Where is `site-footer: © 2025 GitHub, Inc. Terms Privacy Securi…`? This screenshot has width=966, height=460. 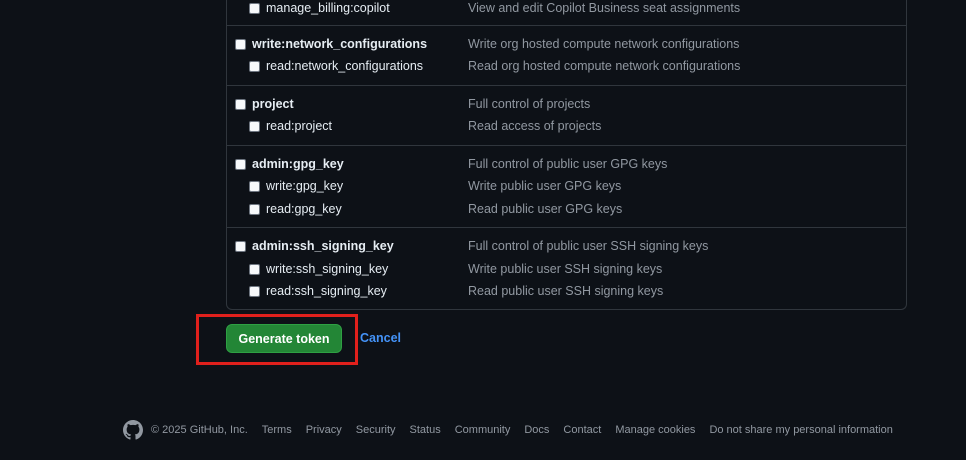
site-footer: © 2025 GitHub, Inc. Terms Privacy Securi… is located at coordinates (515, 430).